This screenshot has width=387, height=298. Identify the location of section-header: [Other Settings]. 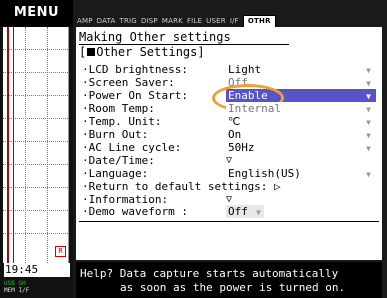
(142, 52).